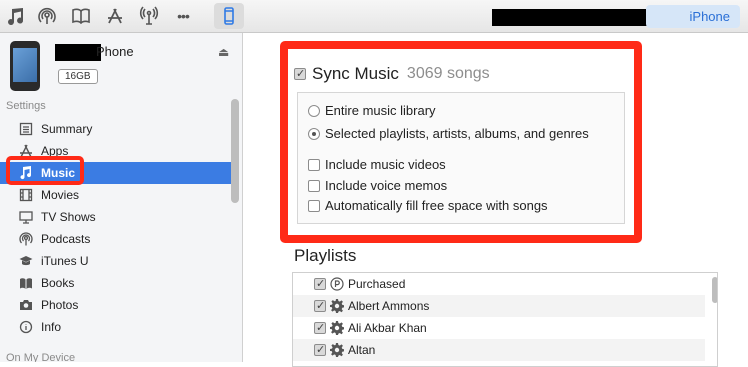  I want to click on sidebar-scrollbar, so click(235, 151).